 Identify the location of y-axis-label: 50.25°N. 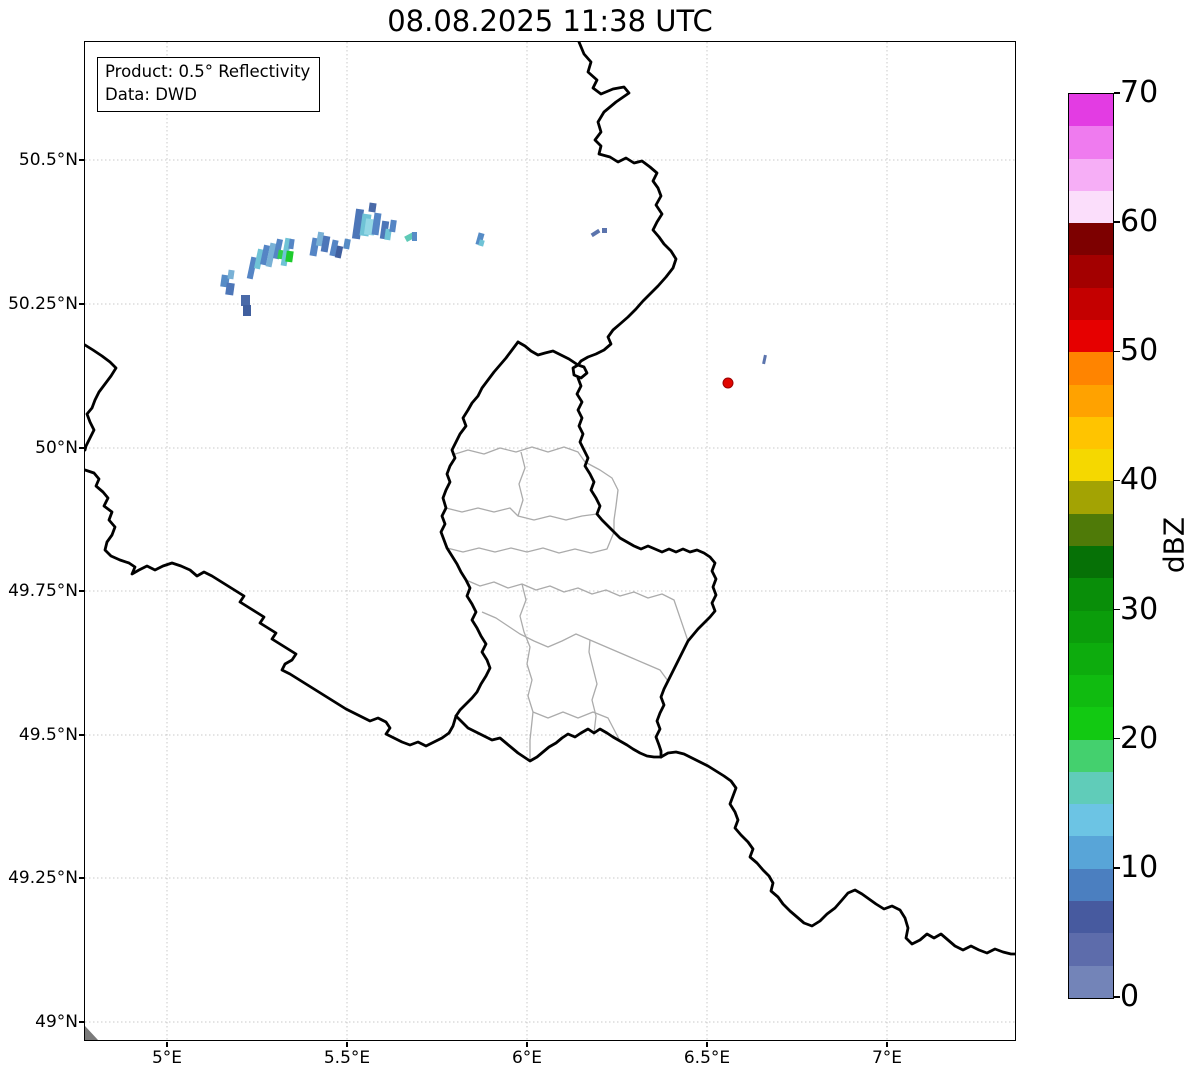
(43, 304).